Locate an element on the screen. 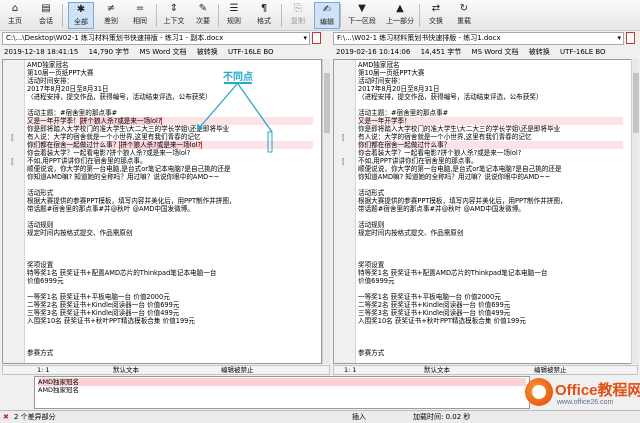 The image size is (640, 423). preview-line-right: AMD独家冠名 is located at coordinates (59, 390).